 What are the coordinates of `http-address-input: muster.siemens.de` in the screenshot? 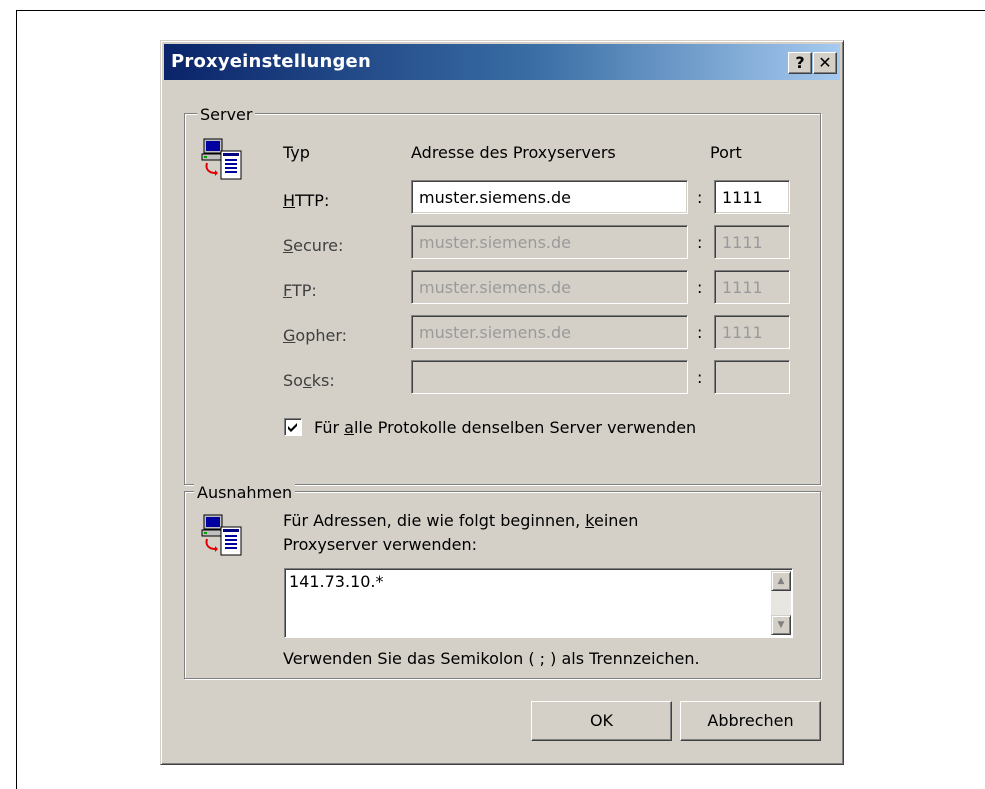 It's located at (549, 197).